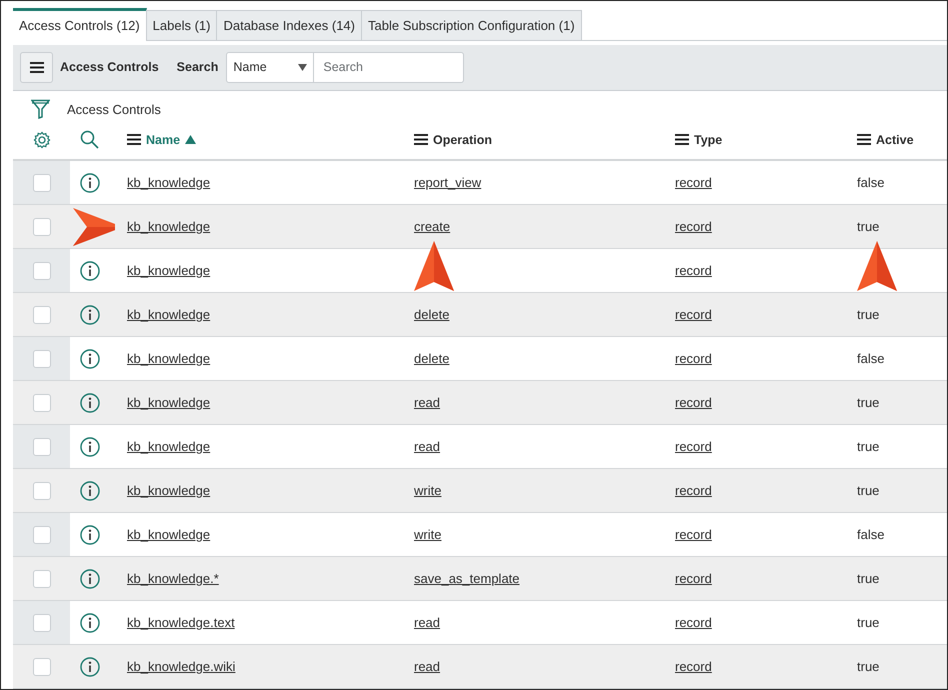 This screenshot has height=690, width=948. Describe the element at coordinates (389, 67) in the screenshot. I see `search-field: Search` at that location.